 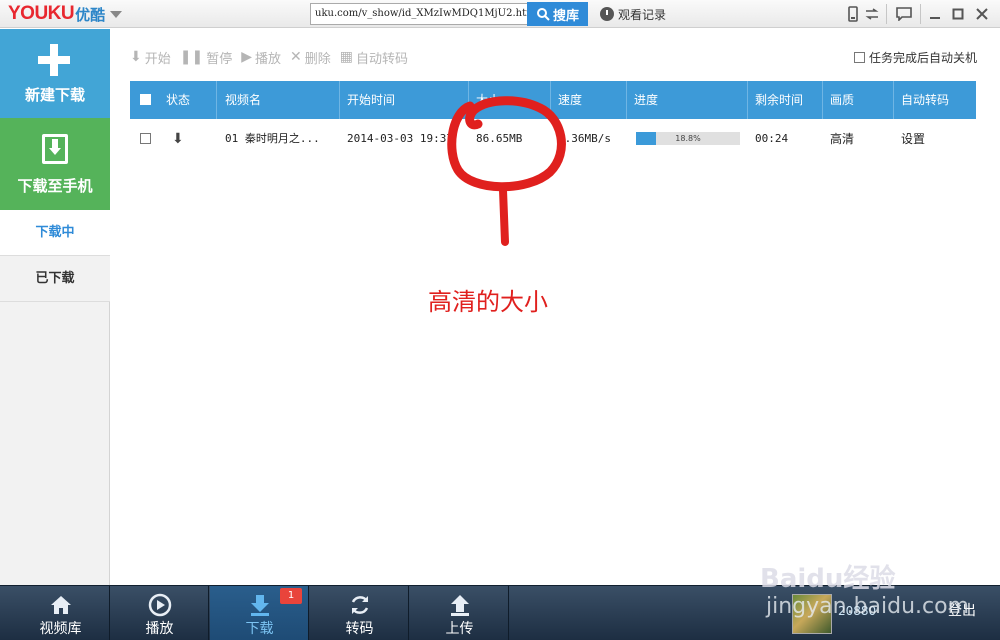 What do you see at coordinates (925, 100) in the screenshot?
I see `col-auto-convert: 自动转码` at bounding box center [925, 100].